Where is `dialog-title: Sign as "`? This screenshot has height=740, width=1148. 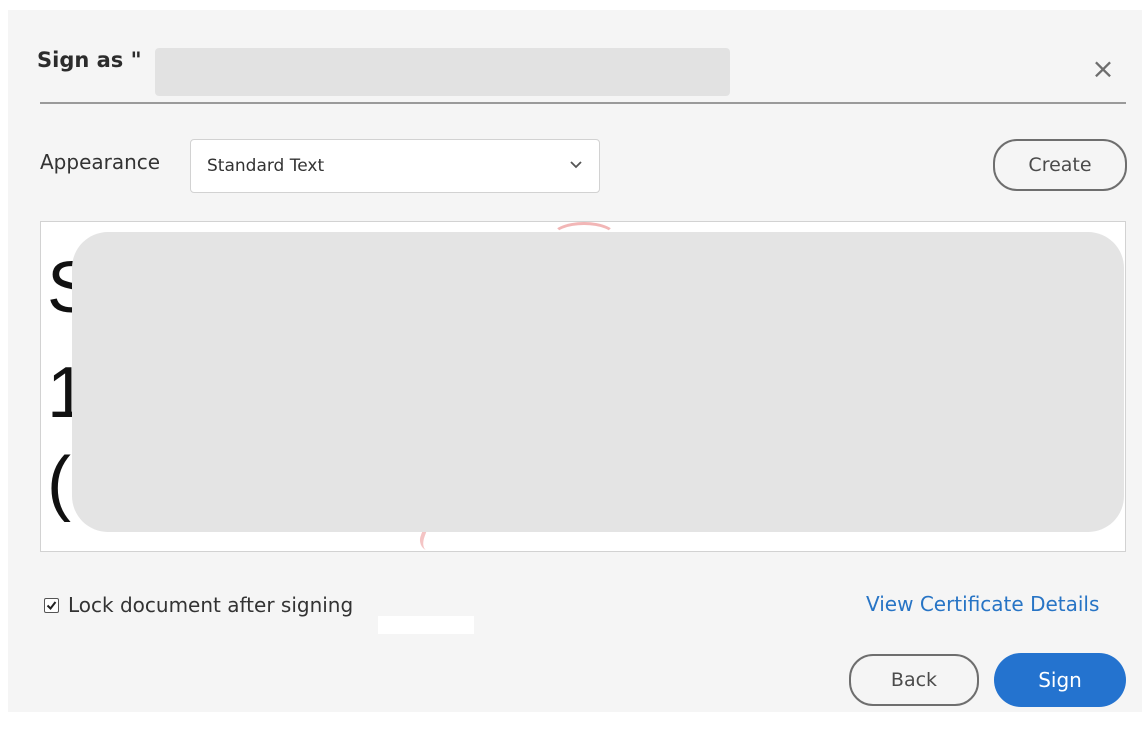 dialog-title: Sign as " is located at coordinates (89, 60).